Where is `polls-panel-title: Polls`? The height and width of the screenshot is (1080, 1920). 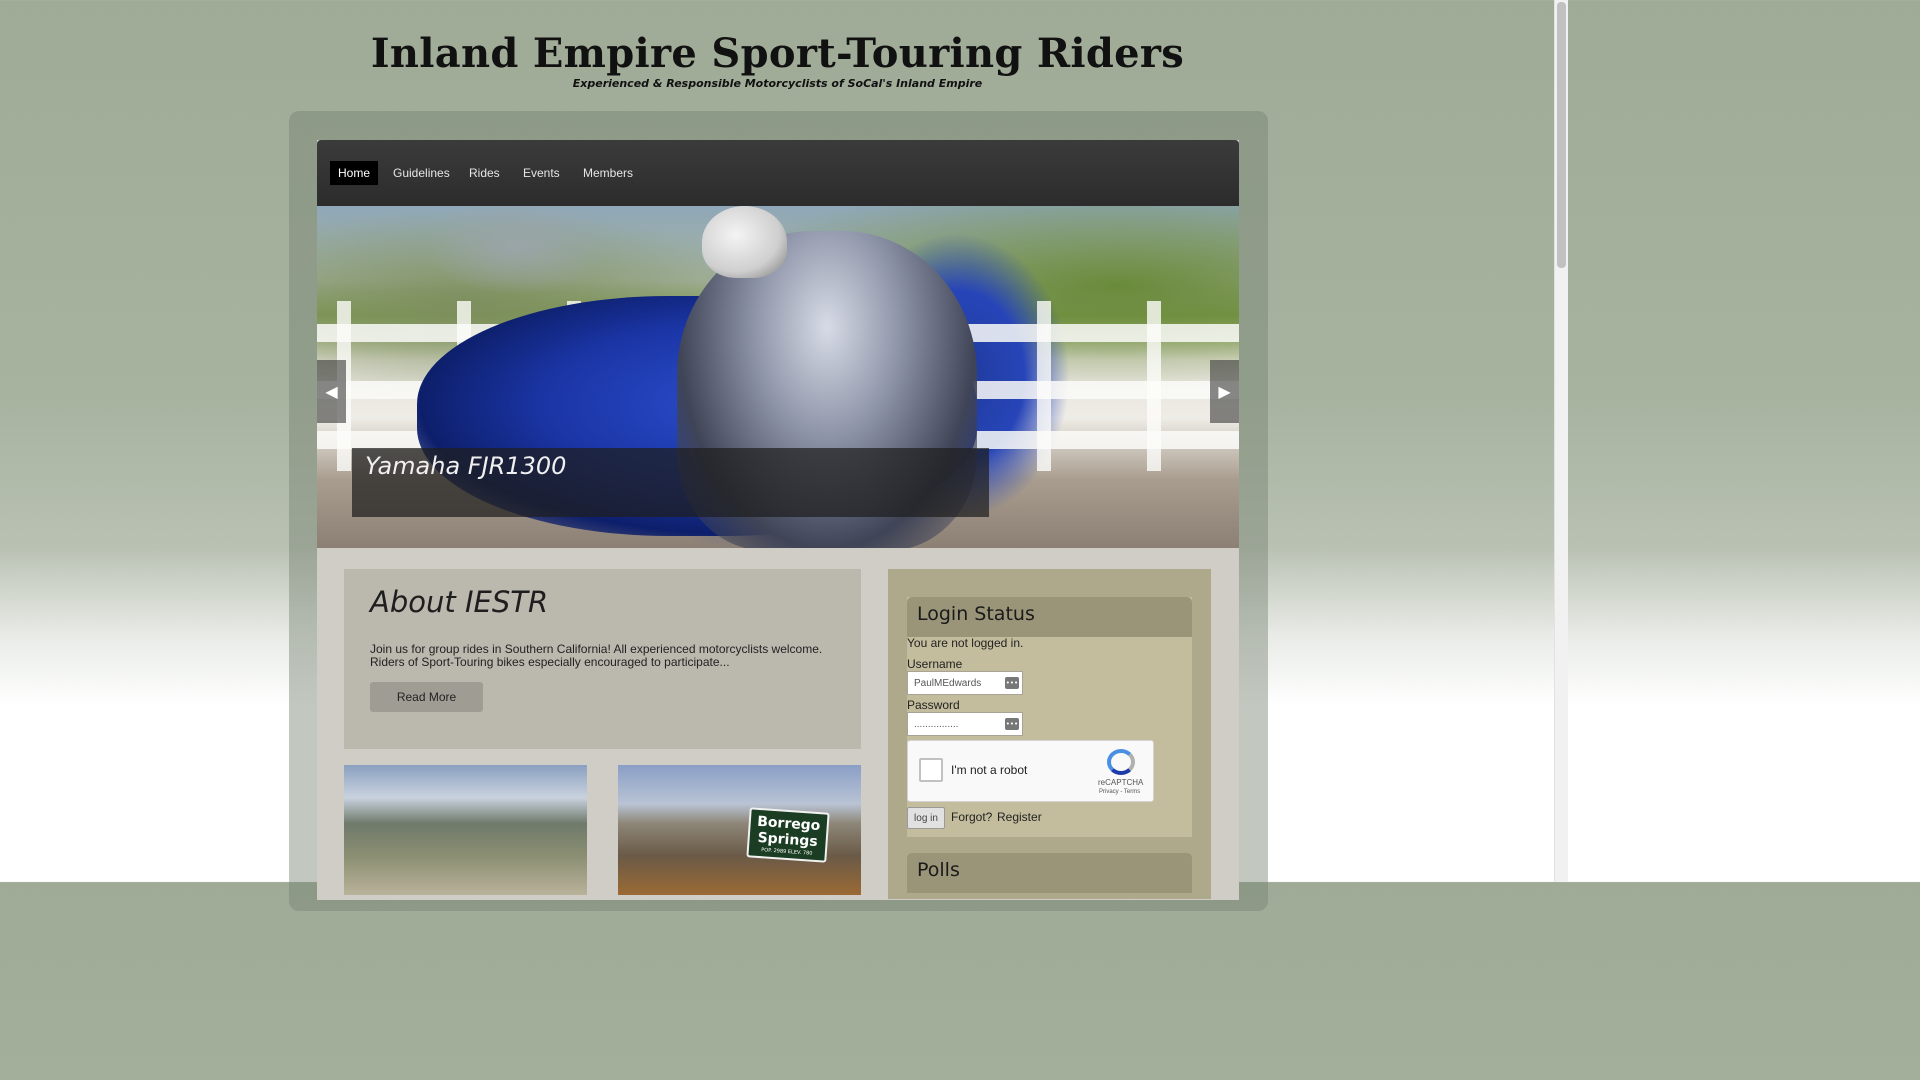
polls-panel-title: Polls is located at coordinates (938, 870).